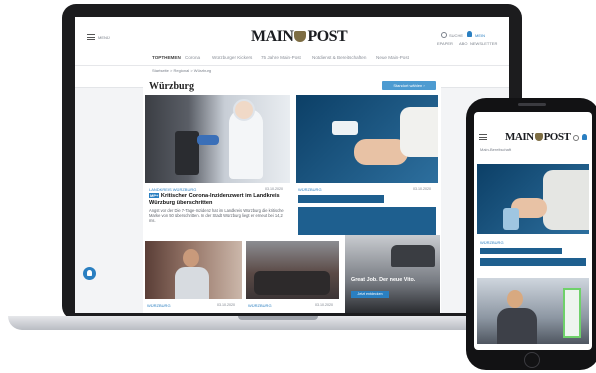  I want to click on section-select-label: Standort wählen, so click(408, 85).